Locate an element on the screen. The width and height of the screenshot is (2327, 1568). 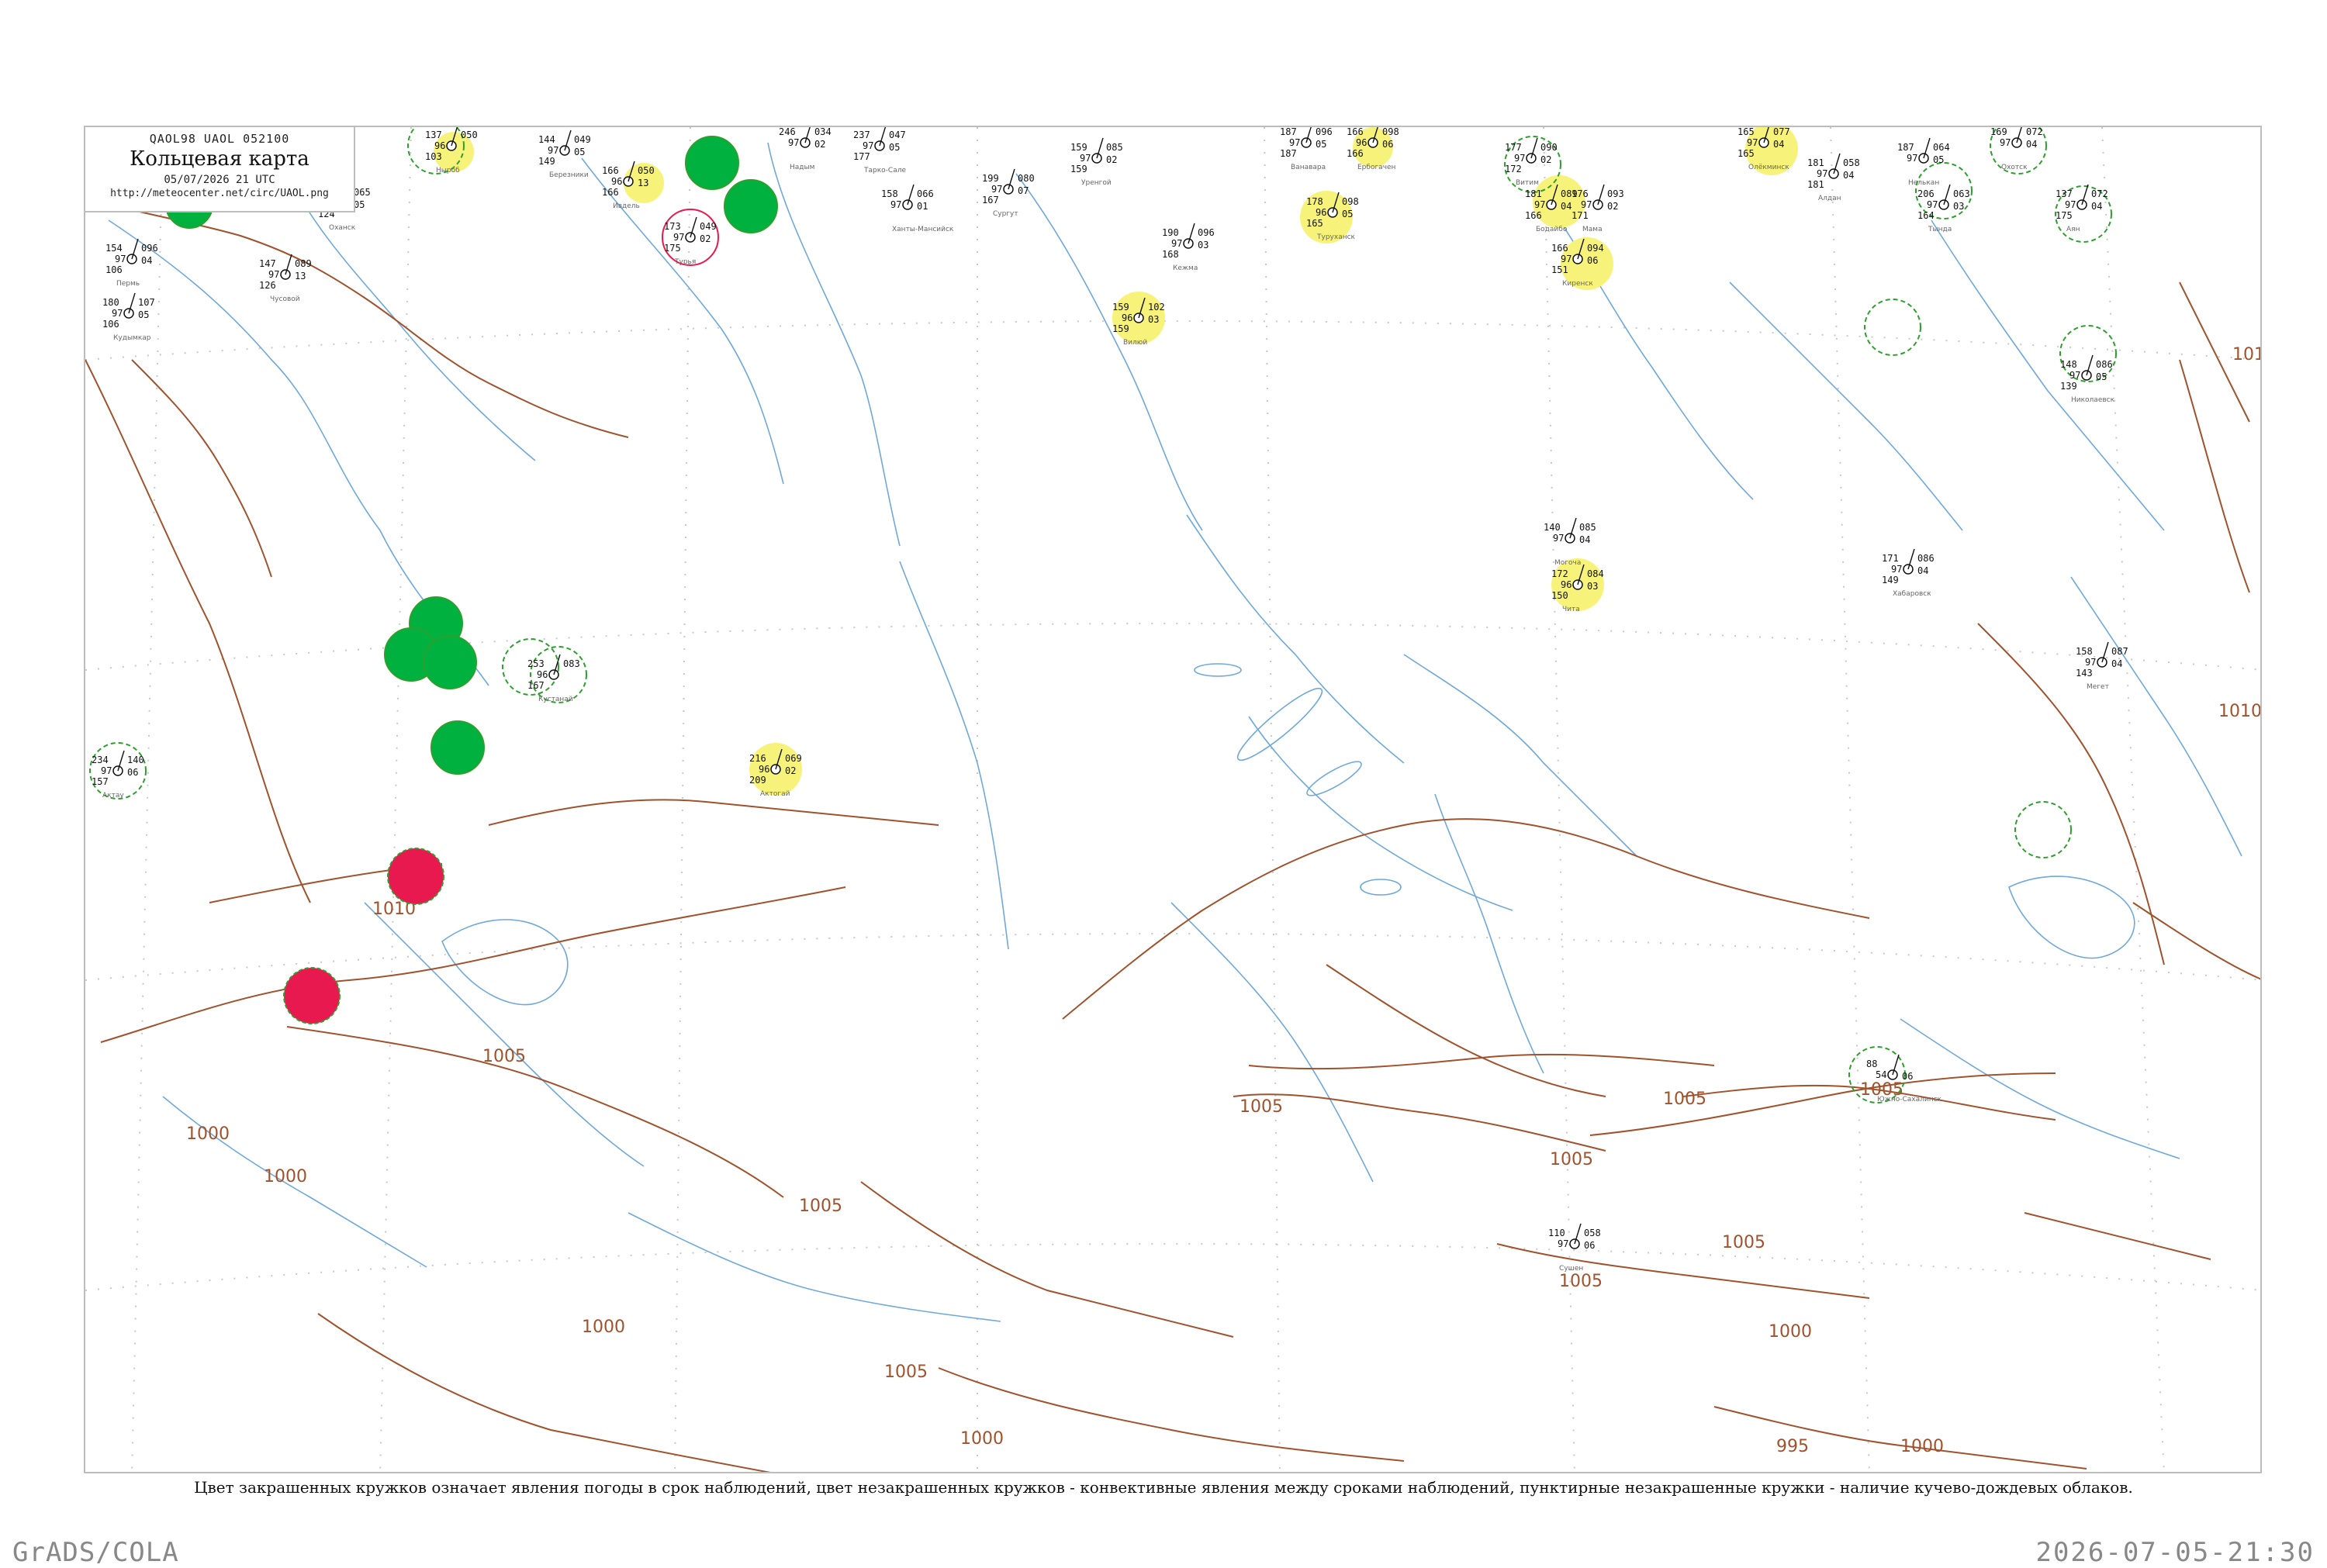
station-dewpoint: 143 is located at coordinates (2084, 673).